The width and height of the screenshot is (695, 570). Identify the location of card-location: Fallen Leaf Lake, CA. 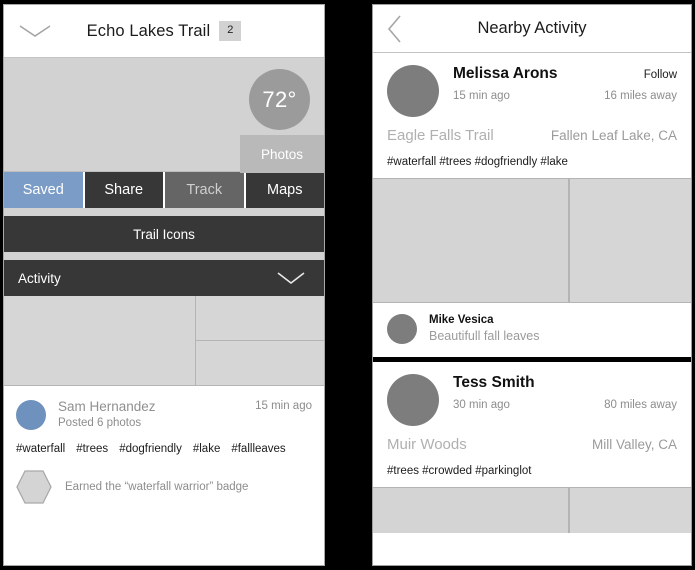
(613, 135).